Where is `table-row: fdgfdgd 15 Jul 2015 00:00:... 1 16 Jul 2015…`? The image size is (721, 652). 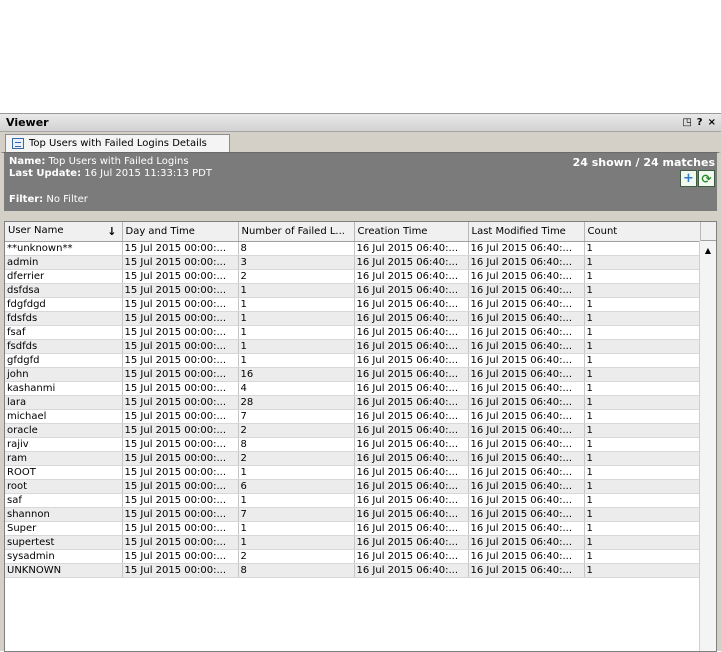
table-row: fdgfdgd 15 Jul 2015 00:00:... 1 16 Jul 2015… is located at coordinates (353, 304).